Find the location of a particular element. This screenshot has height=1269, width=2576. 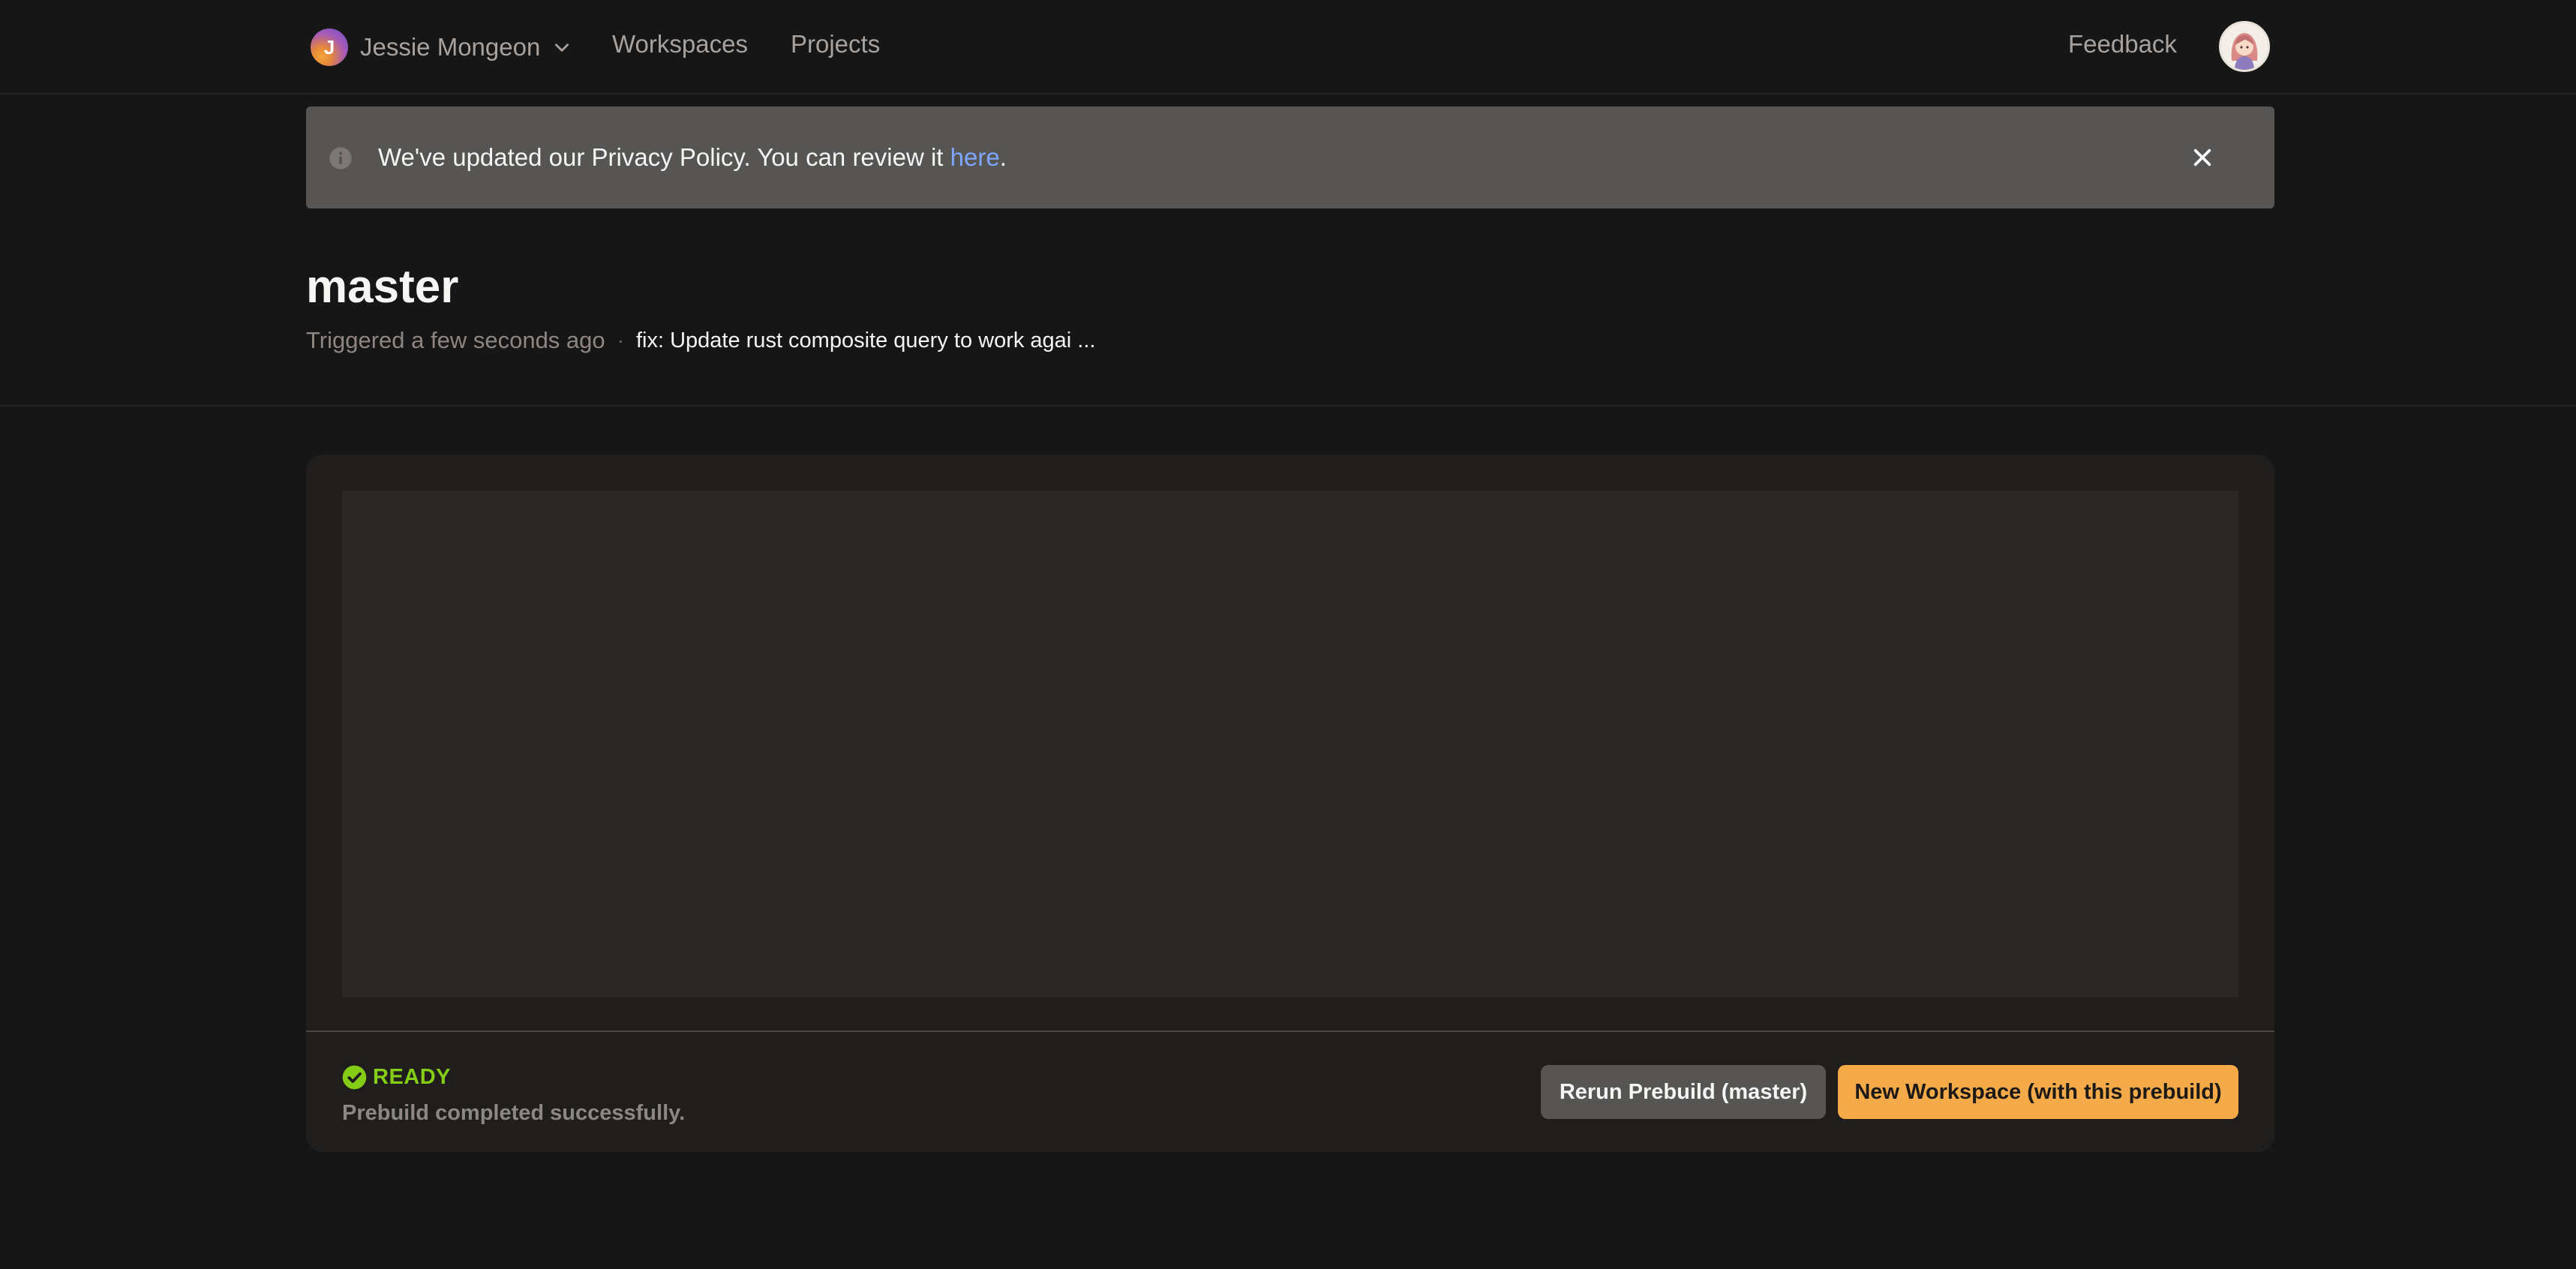

rerun-prebuild-button: Rerun Prebuild (master) is located at coordinates (1683, 1092).